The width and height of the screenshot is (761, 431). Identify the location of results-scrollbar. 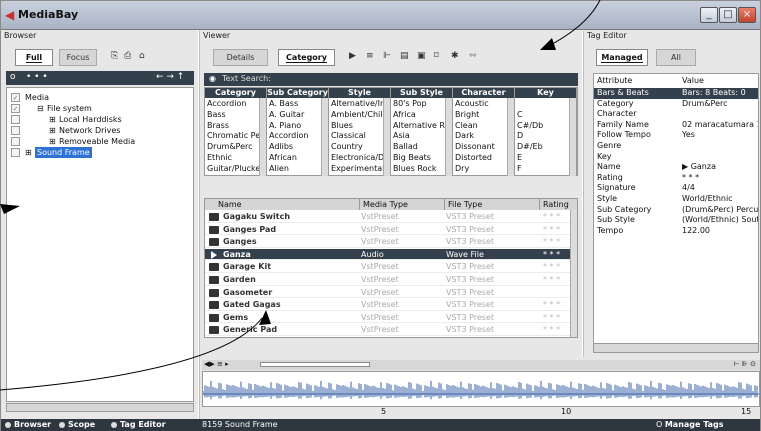
(573, 273).